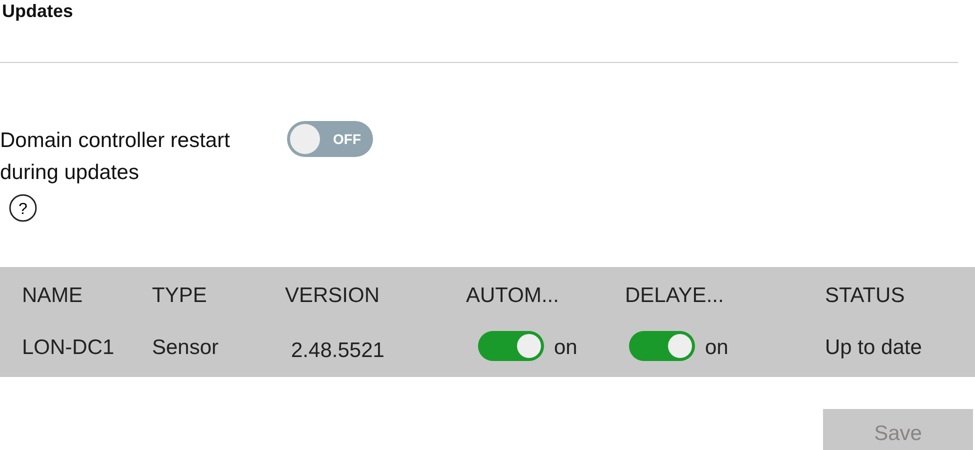 This screenshot has width=975, height=450. I want to click on table-cell-text: LON-DC1, so click(69, 348).